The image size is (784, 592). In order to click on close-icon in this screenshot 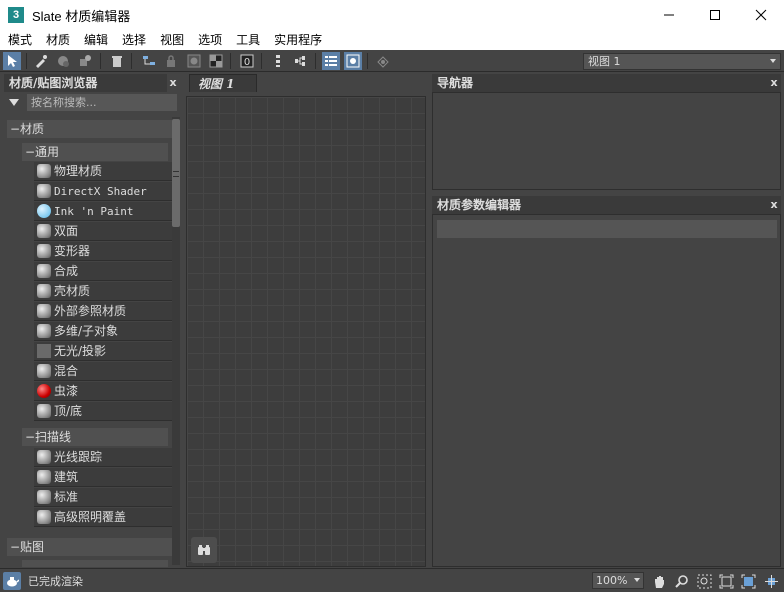, I will do `click(761, 15)`.